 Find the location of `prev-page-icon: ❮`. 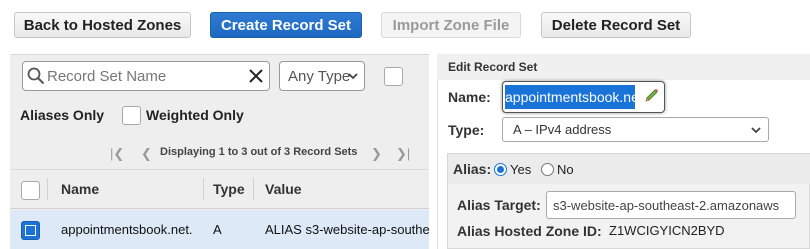

prev-page-icon: ❮ is located at coordinates (146, 154).